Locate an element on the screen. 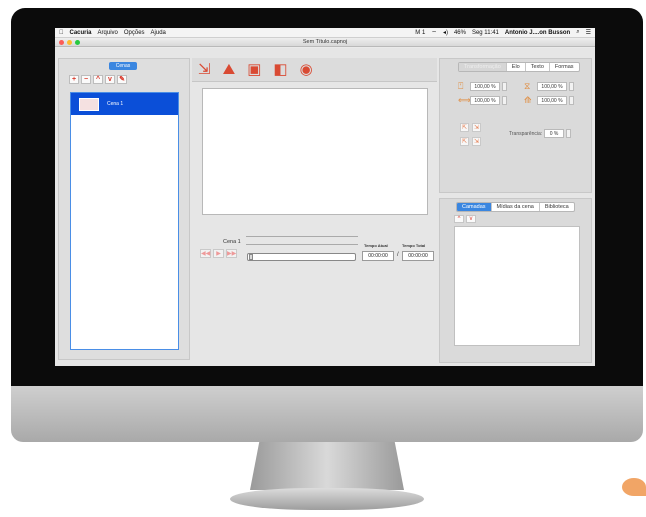  menu-arquivo: Arquivo is located at coordinates (108, 33).